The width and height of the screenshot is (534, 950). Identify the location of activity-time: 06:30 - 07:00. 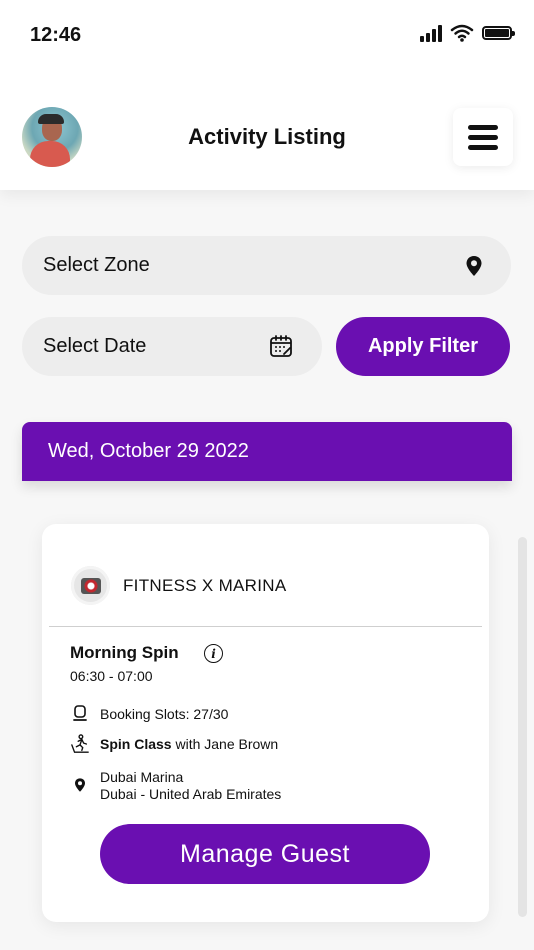
(111, 676).